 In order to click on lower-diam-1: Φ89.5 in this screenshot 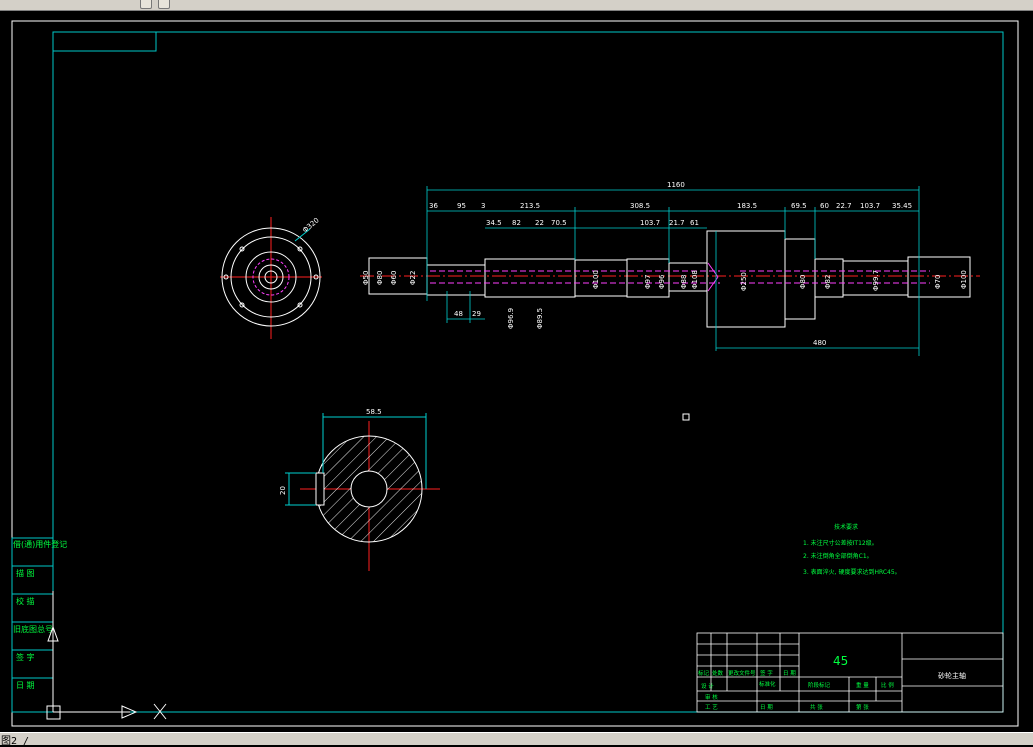, I will do `click(540, 318)`.